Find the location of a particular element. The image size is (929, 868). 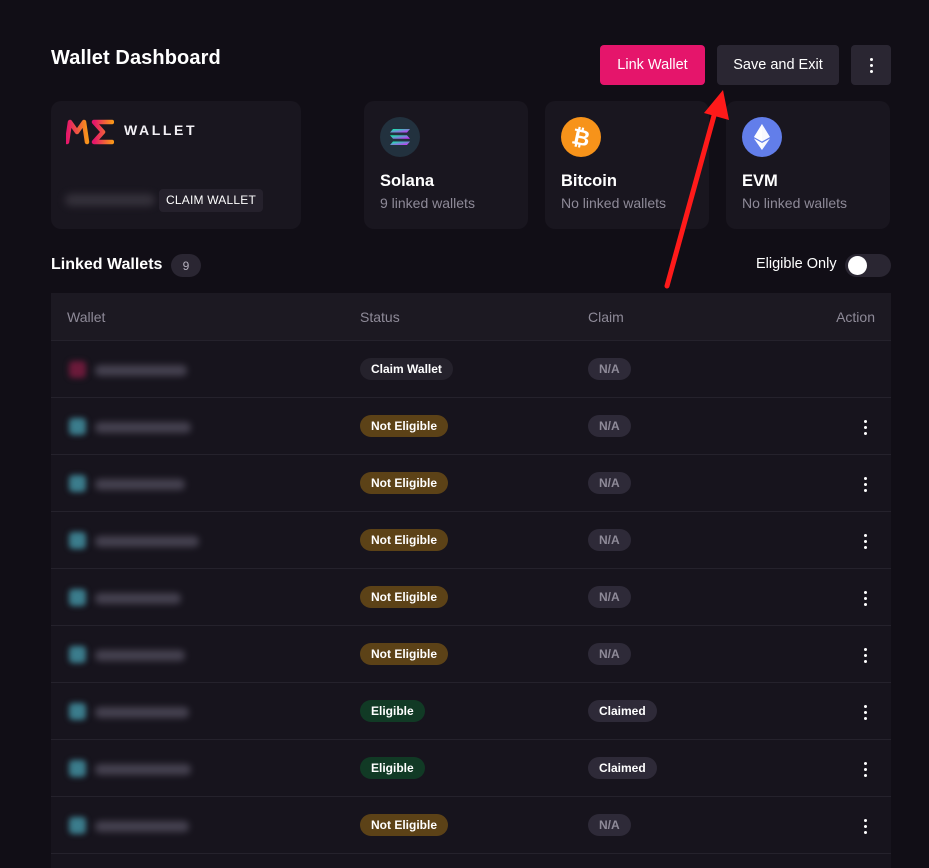

page-title: Wallet Dashboard is located at coordinates (136, 58).